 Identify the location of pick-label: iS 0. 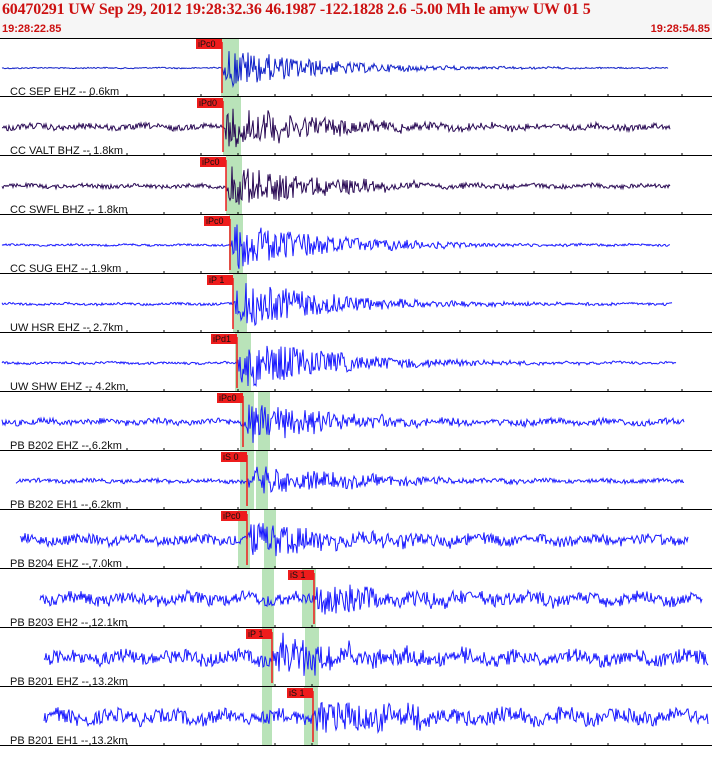
(231, 457).